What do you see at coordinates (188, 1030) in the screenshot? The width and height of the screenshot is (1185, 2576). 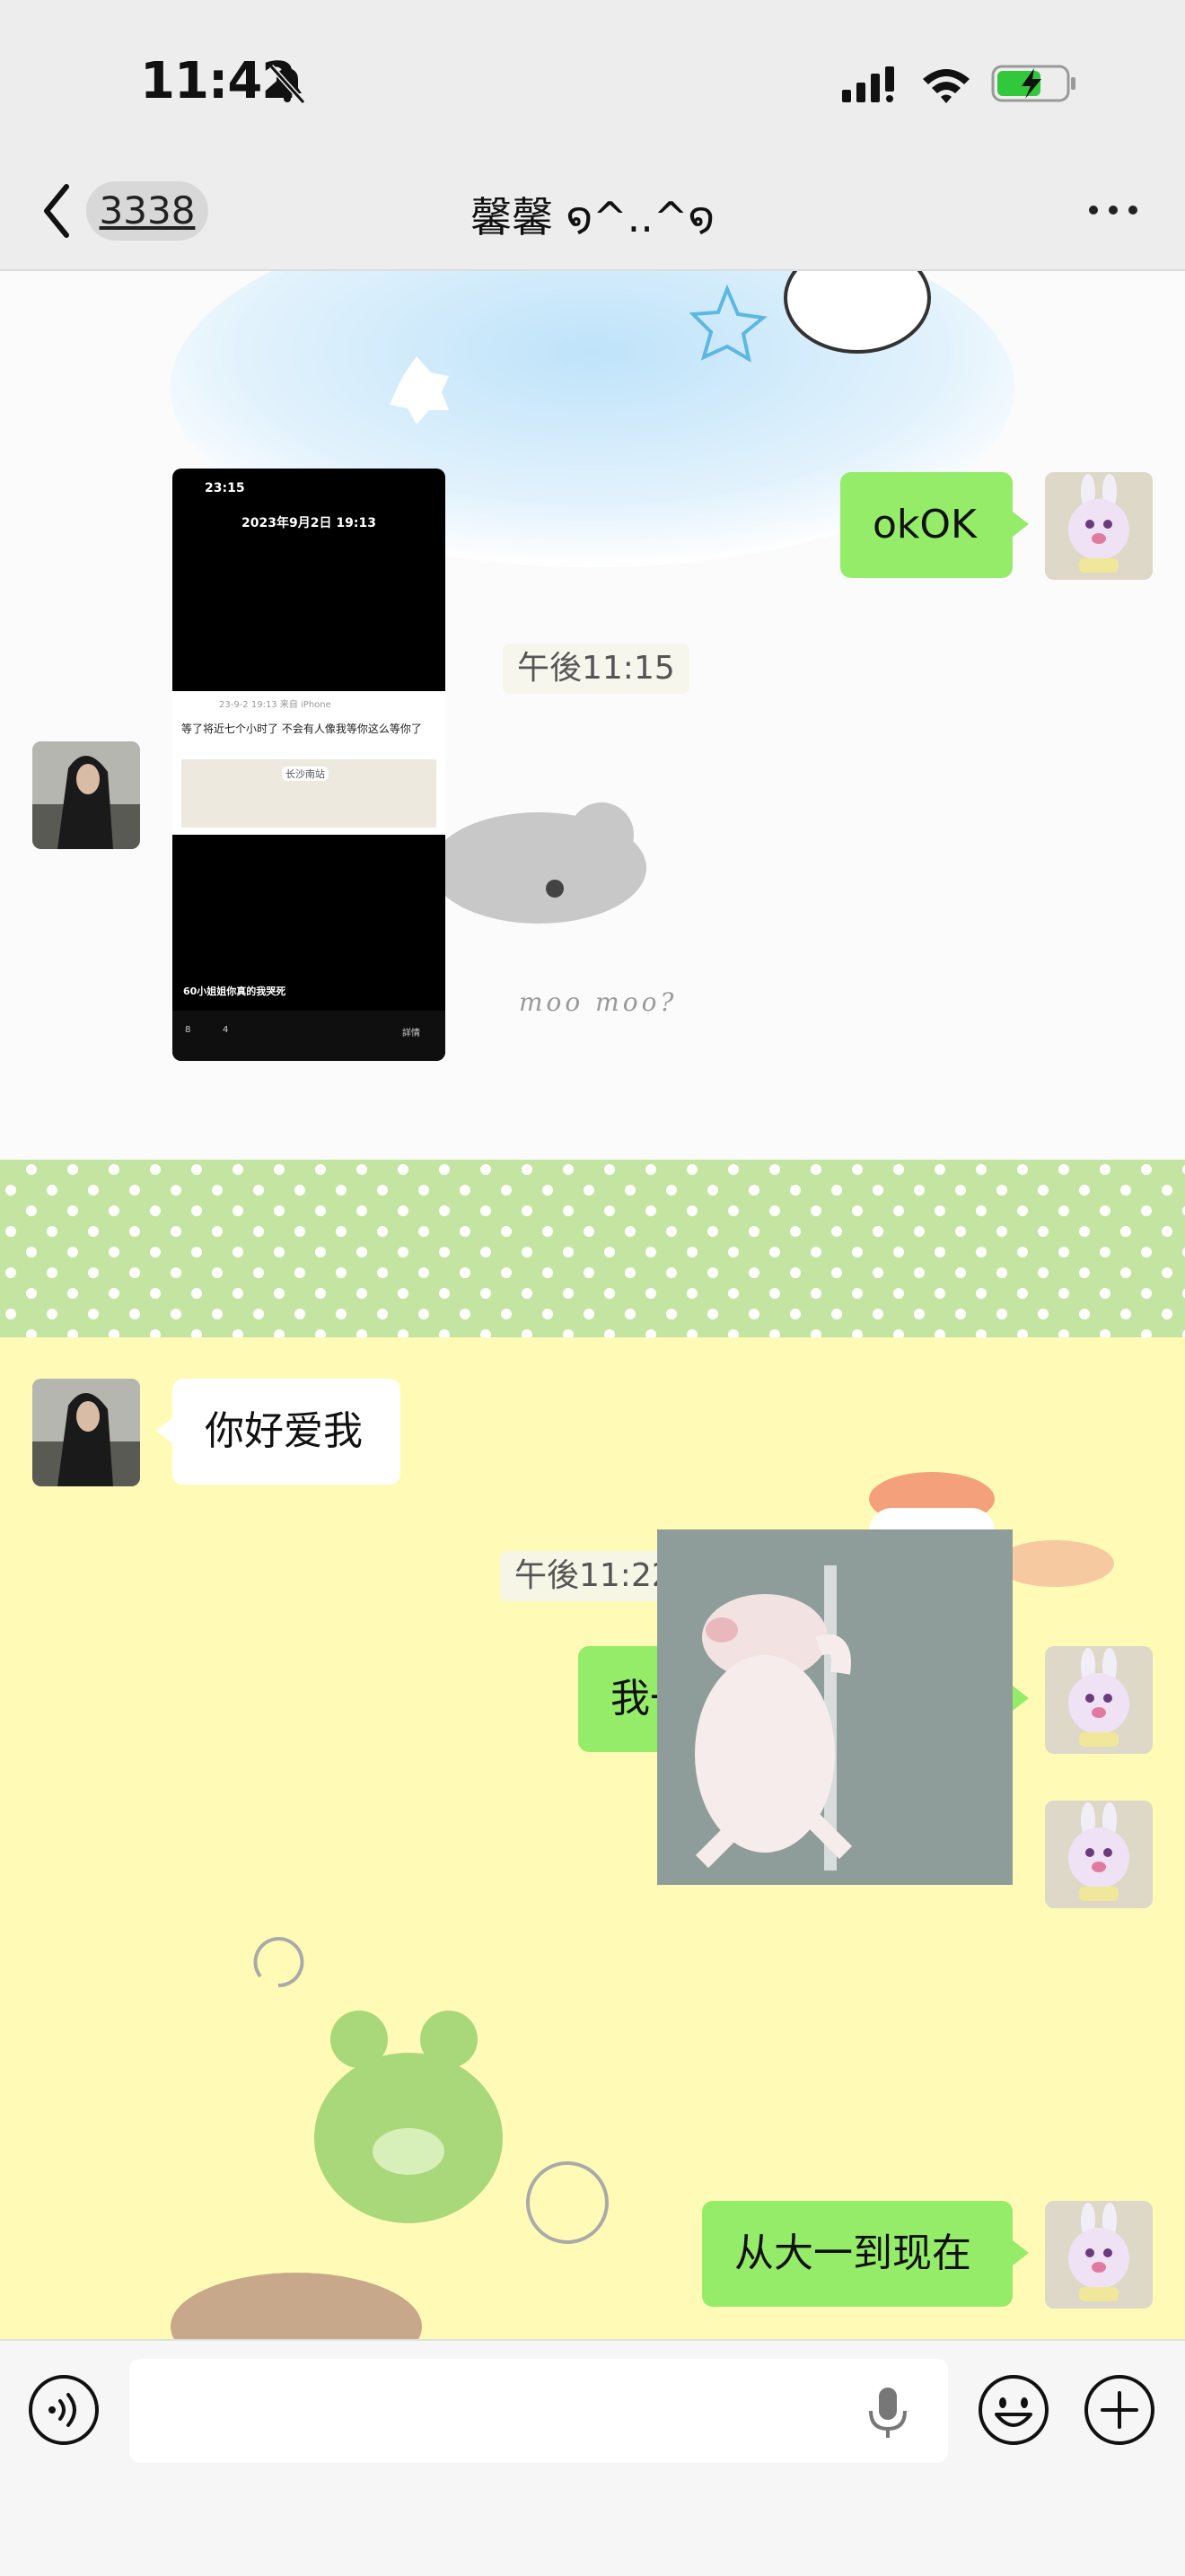 I see `screenshot-like-count: 8` at bounding box center [188, 1030].